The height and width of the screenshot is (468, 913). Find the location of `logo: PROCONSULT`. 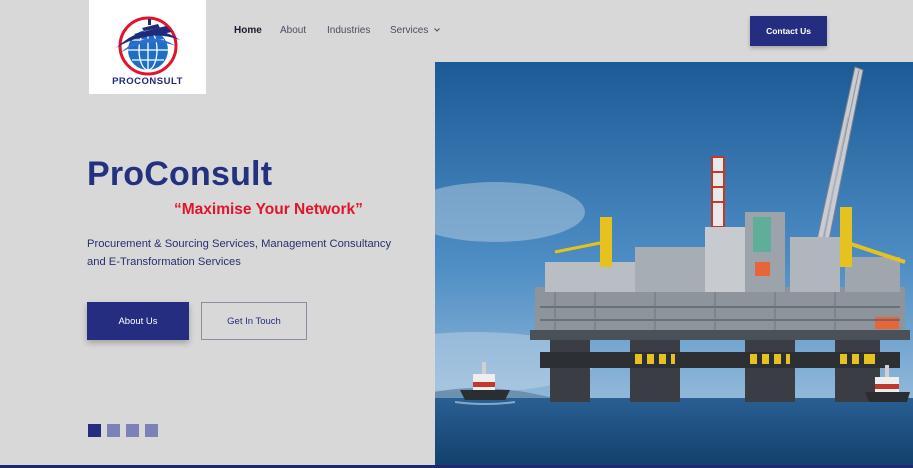

logo: PROCONSULT is located at coordinates (147, 47).